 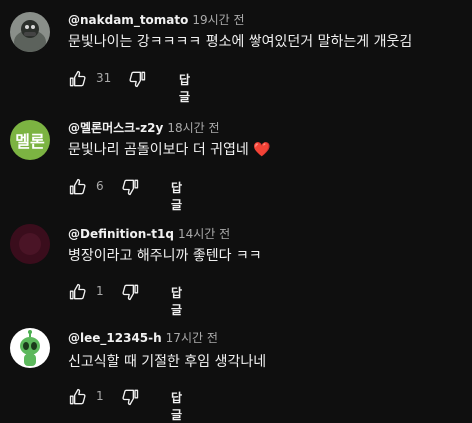 I want to click on comment-header: @lee_12345-h 17시간 전, so click(x=143, y=338).